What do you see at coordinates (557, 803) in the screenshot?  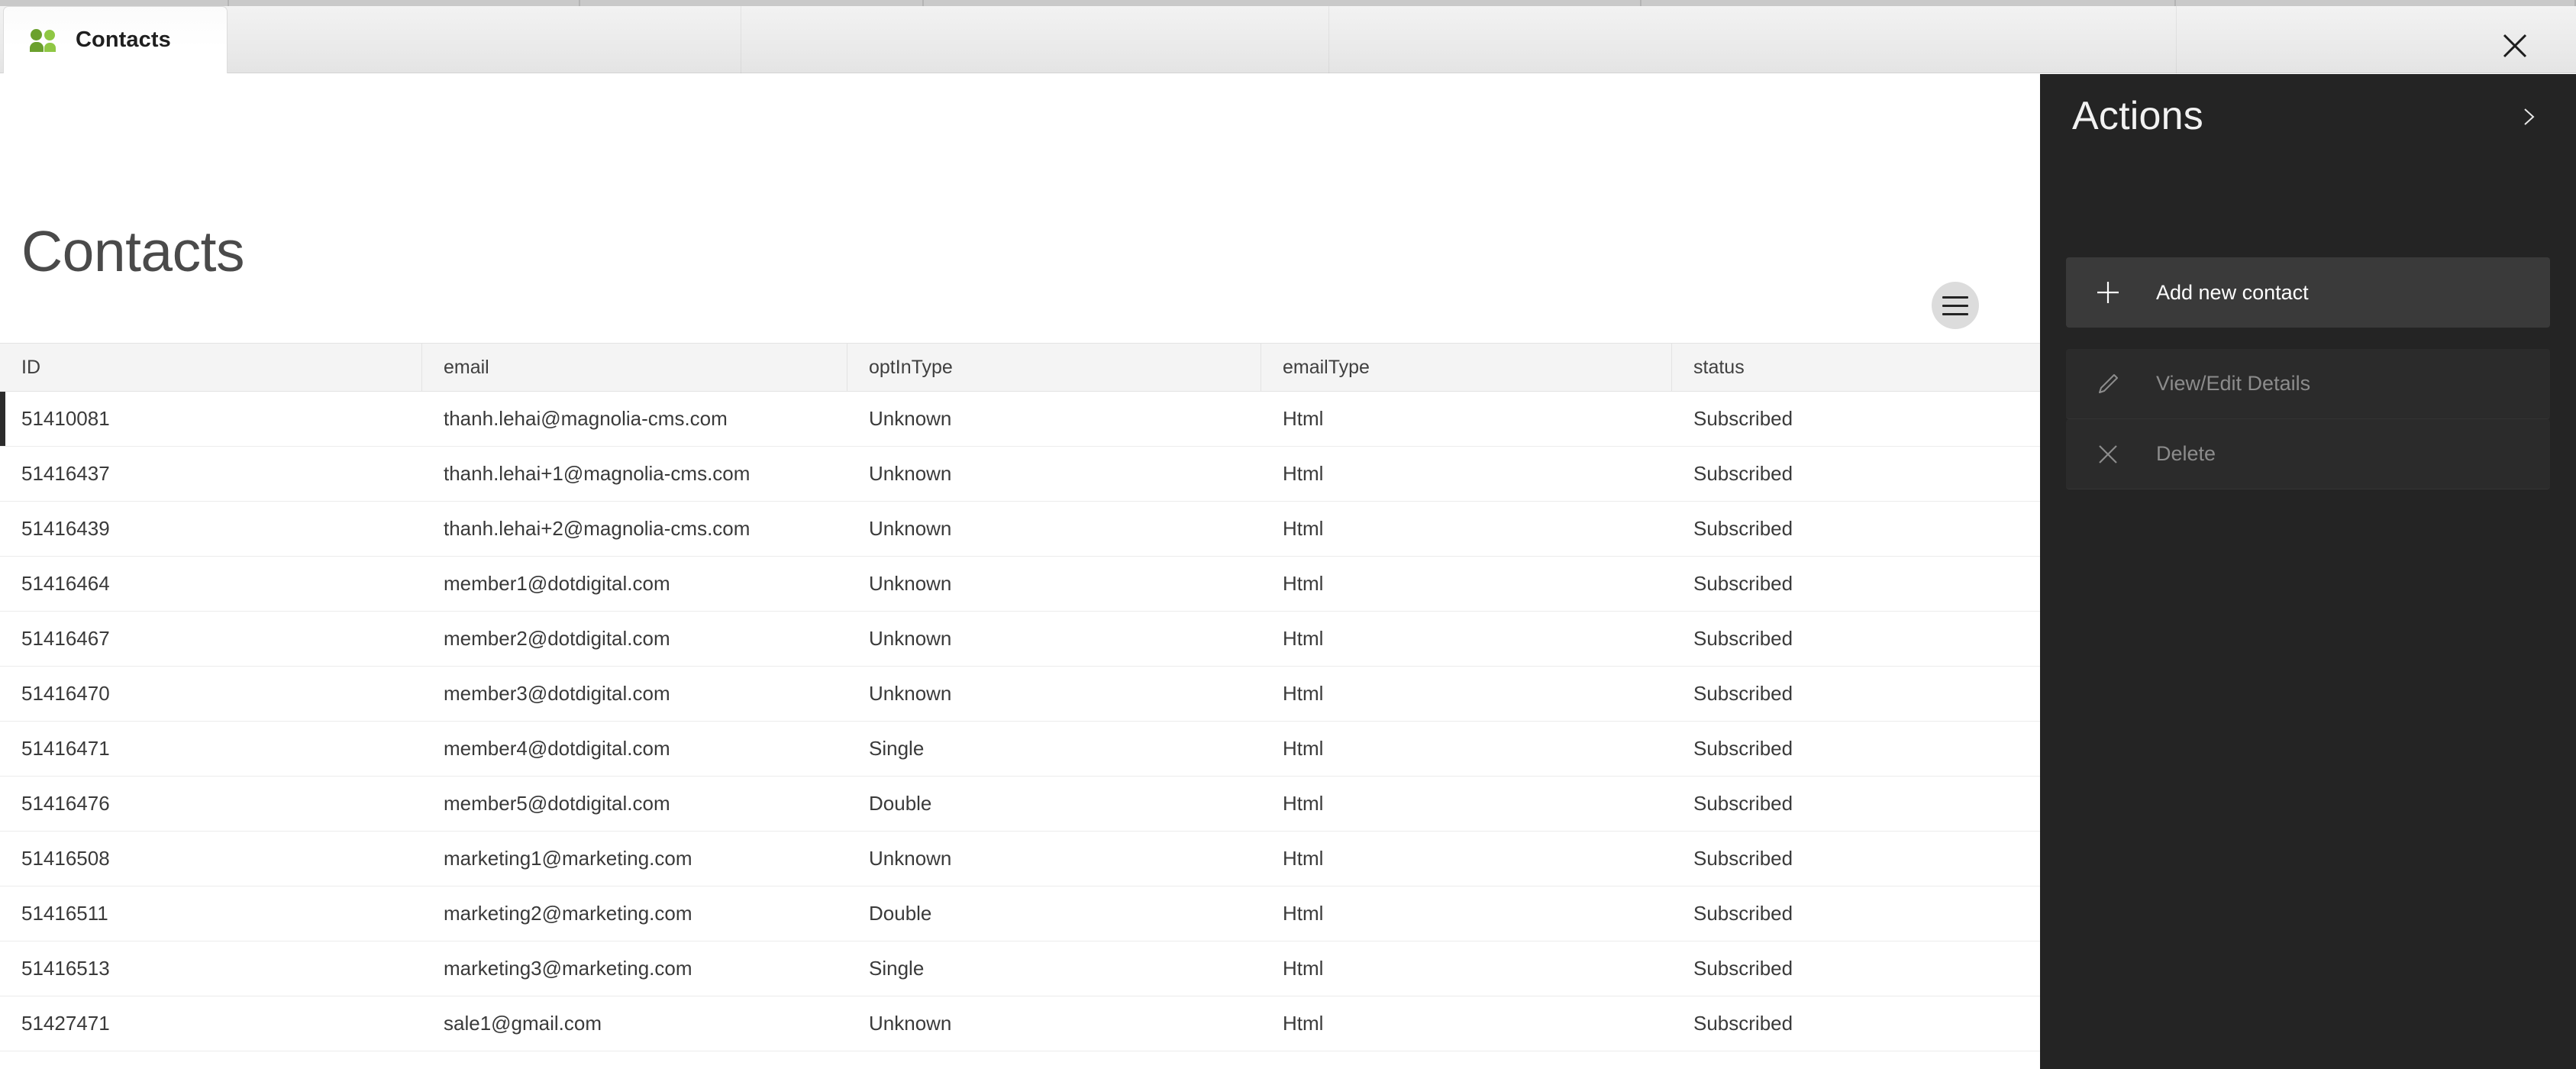 I see `cell-email: member5@dotdigital.com` at bounding box center [557, 803].